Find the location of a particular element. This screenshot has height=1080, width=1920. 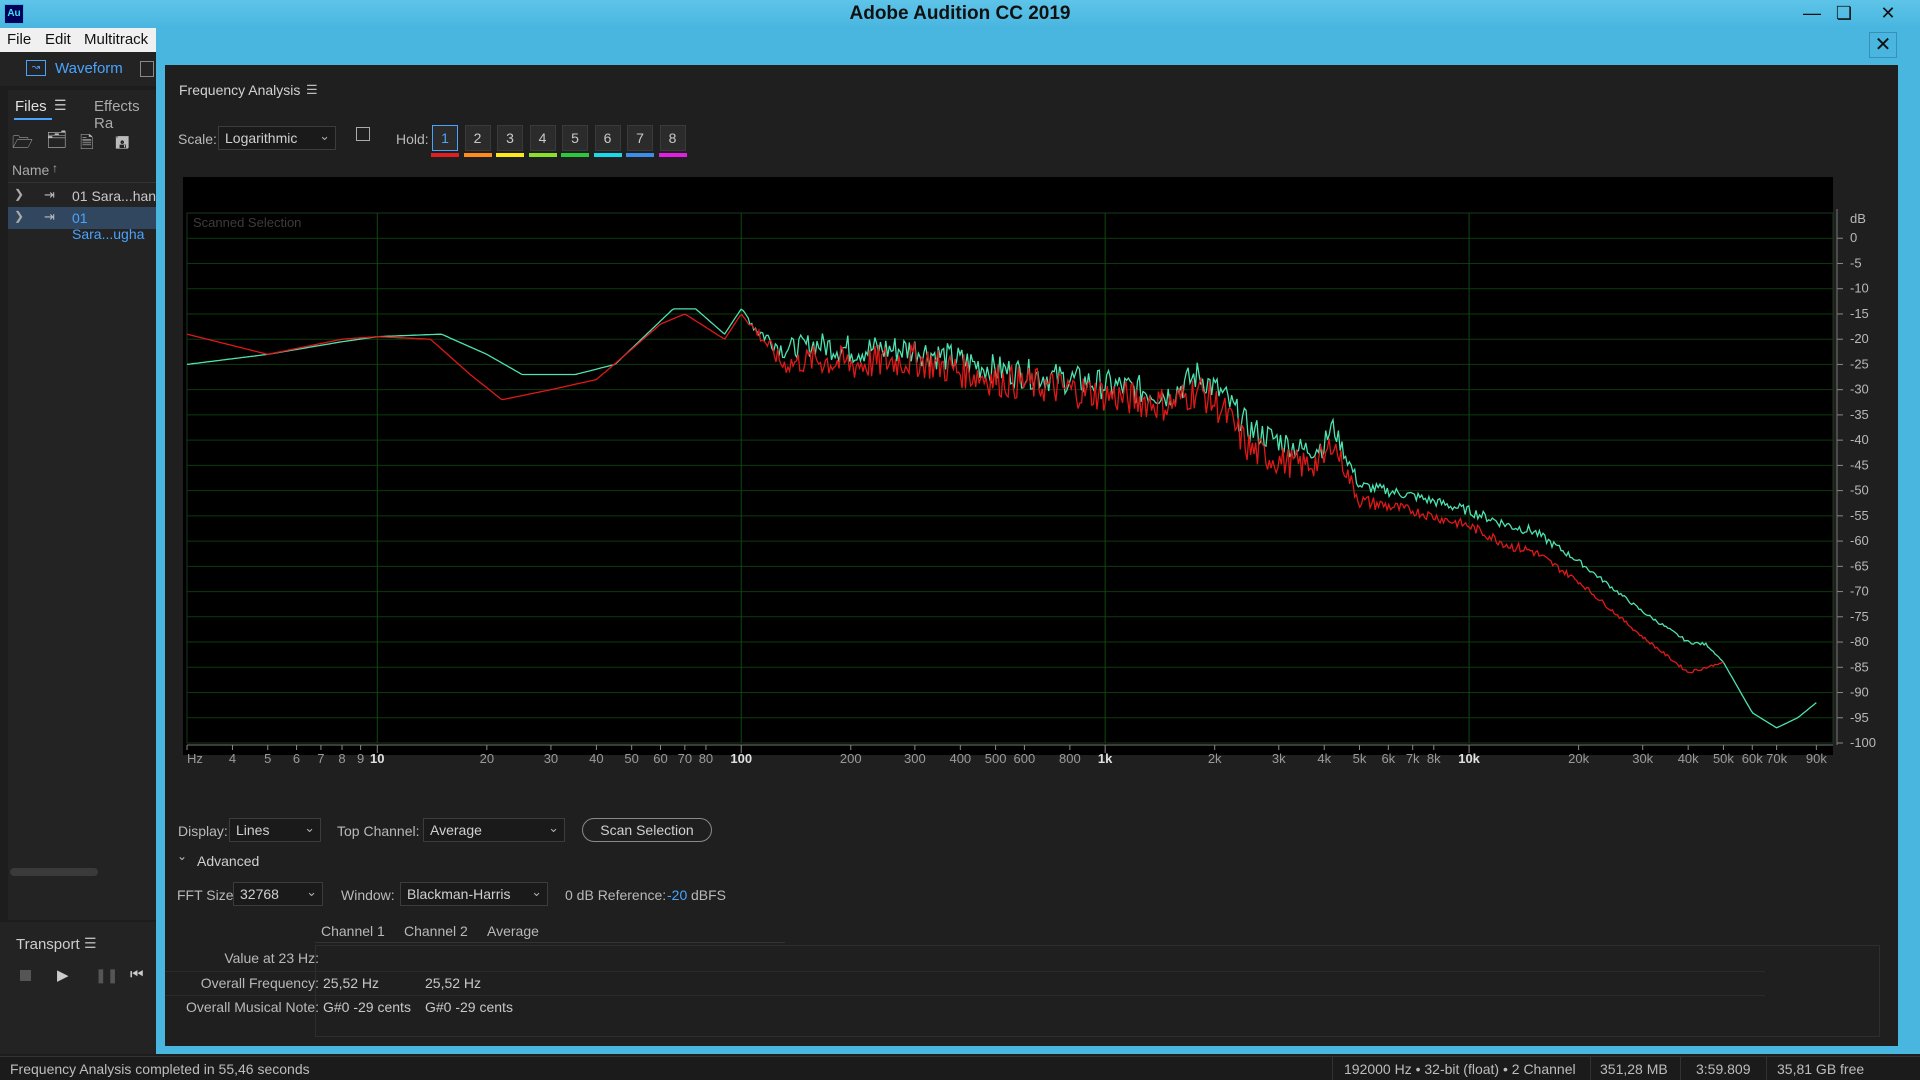

y-tick-label: -30 is located at coordinates (1859, 389).